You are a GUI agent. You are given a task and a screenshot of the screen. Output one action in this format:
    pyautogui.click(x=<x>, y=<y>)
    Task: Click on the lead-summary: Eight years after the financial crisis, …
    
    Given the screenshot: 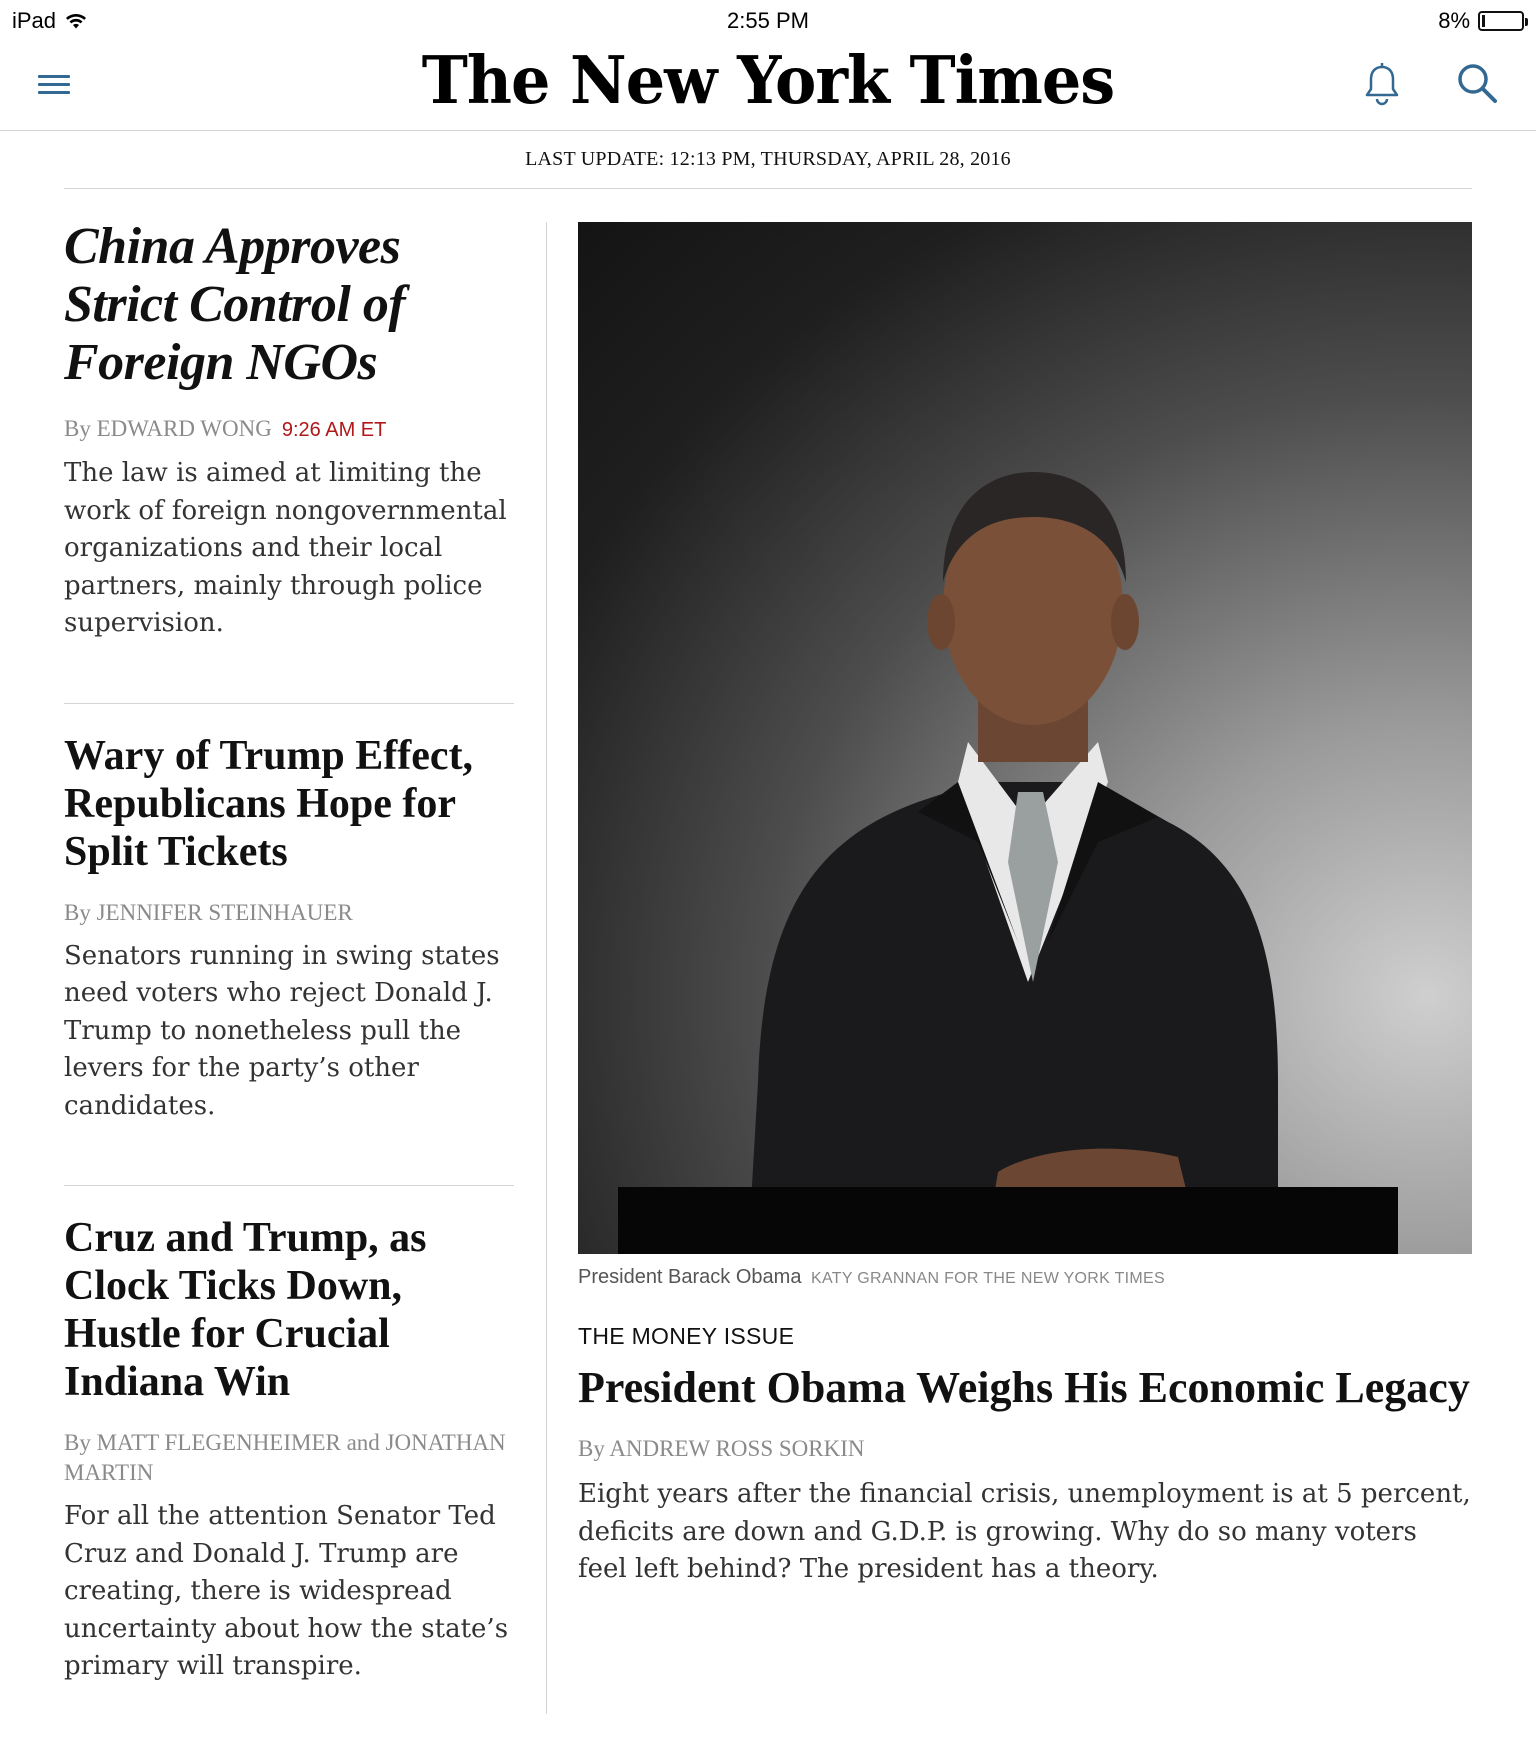 What is the action you would take?
    pyautogui.click(x=1024, y=1531)
    